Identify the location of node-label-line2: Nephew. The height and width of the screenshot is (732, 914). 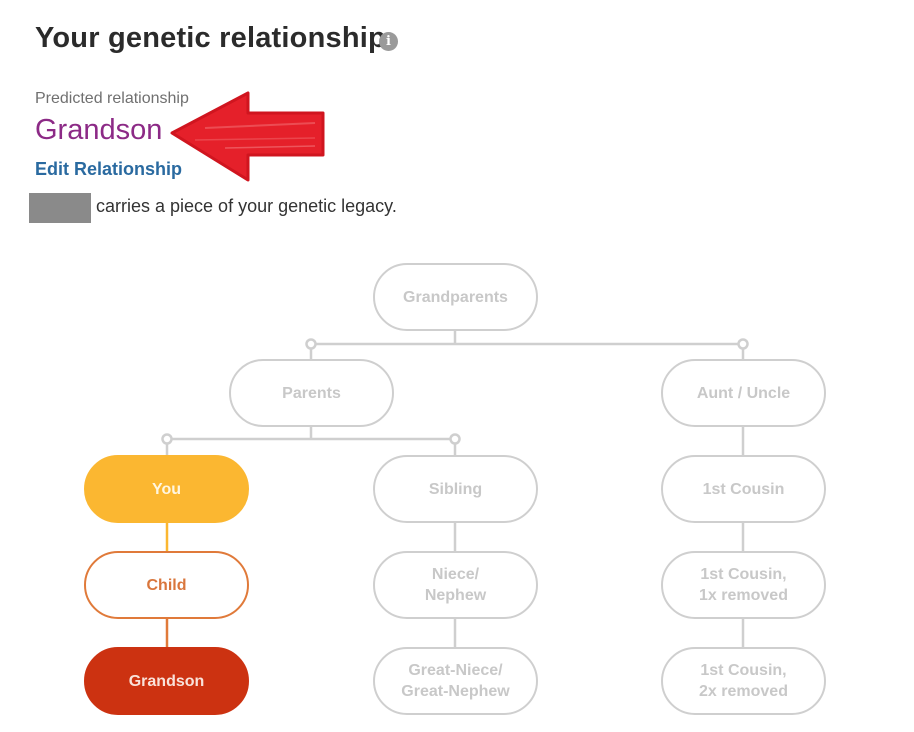
(455, 595).